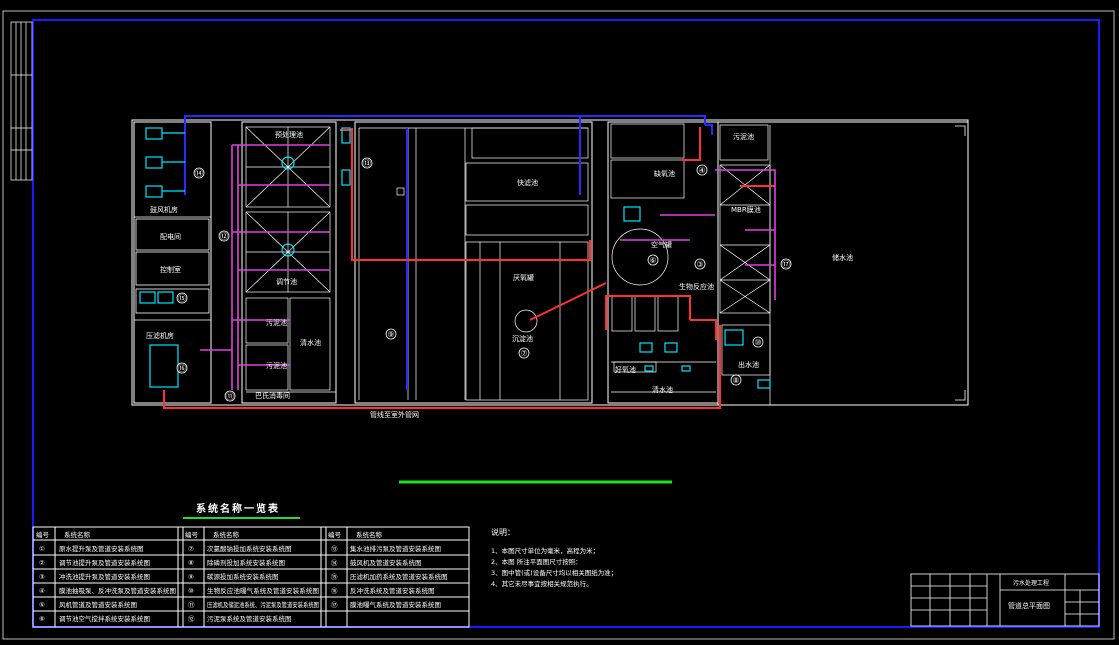  I want to click on room-bio: 生物反应池, so click(696, 286).